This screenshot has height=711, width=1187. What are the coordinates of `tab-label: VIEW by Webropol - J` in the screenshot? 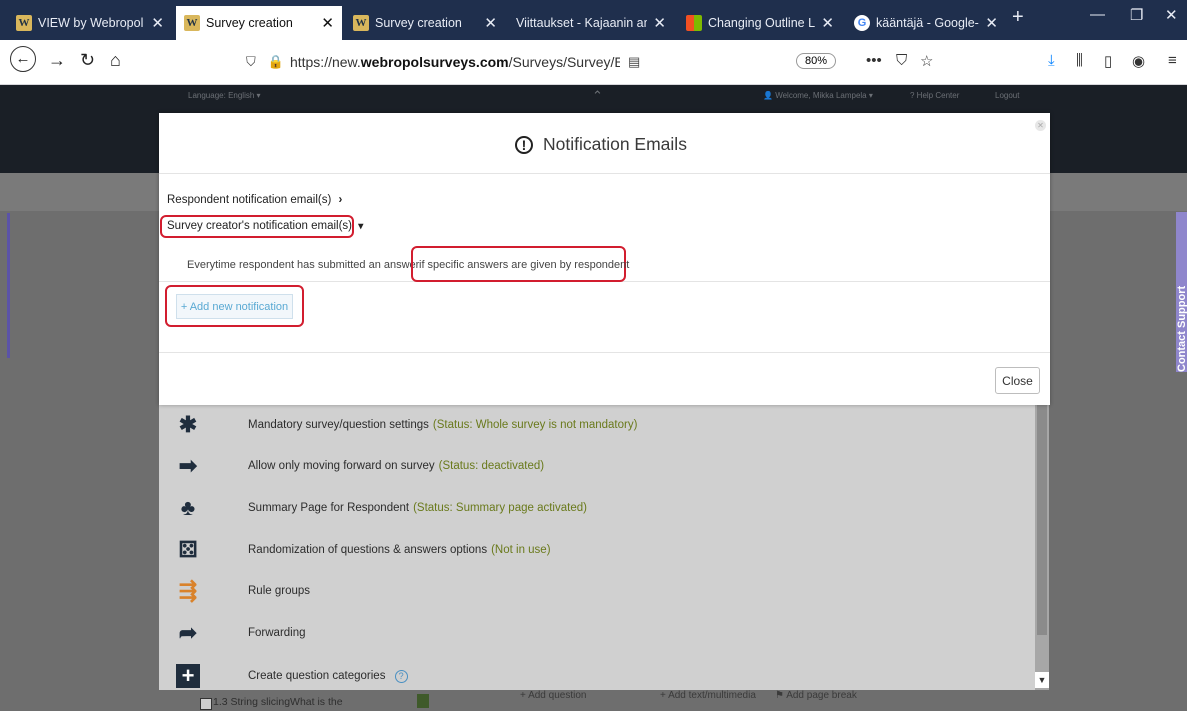 It's located at (91, 23).